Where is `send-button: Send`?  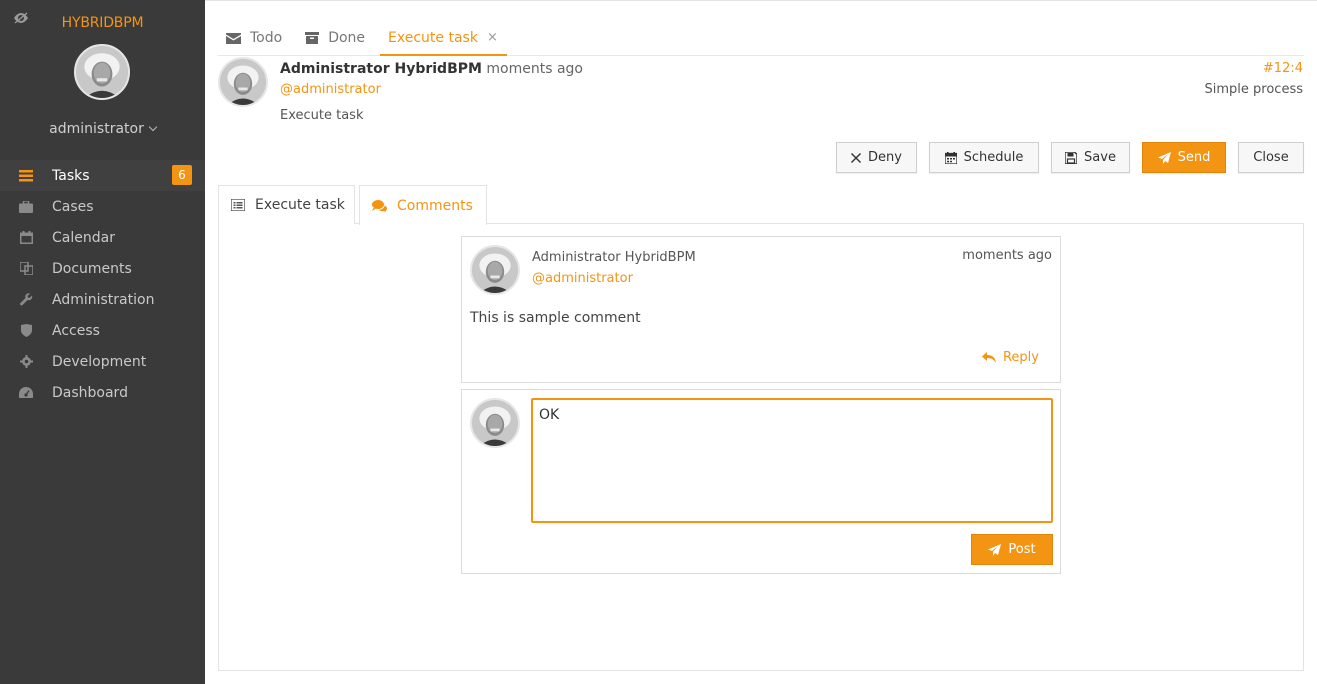 send-button: Send is located at coordinates (1184, 157).